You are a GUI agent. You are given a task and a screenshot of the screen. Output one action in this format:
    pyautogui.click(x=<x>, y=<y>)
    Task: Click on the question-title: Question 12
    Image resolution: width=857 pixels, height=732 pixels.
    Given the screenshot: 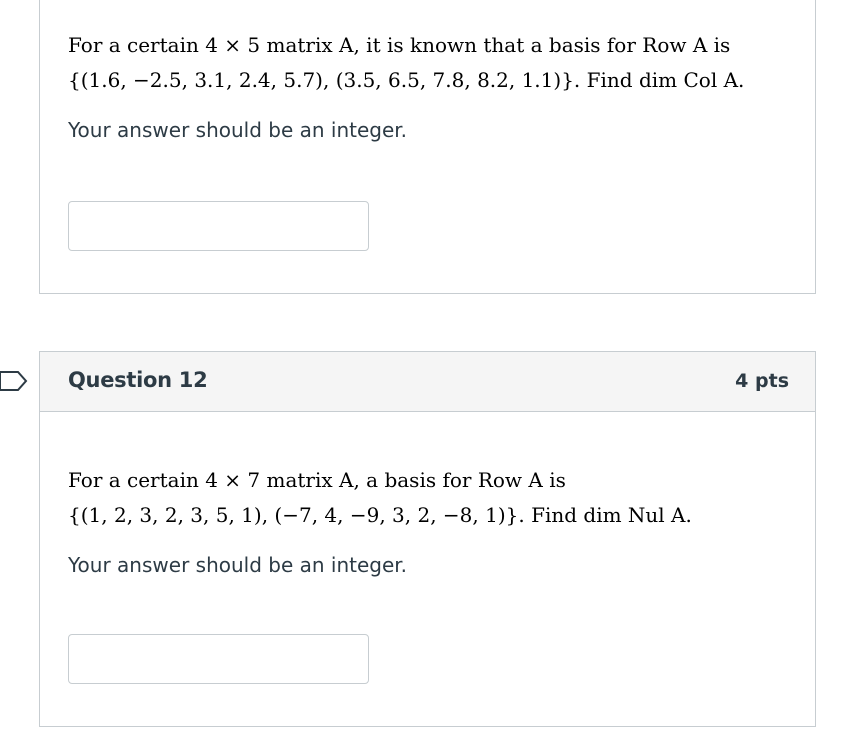 What is the action you would take?
    pyautogui.click(x=138, y=380)
    